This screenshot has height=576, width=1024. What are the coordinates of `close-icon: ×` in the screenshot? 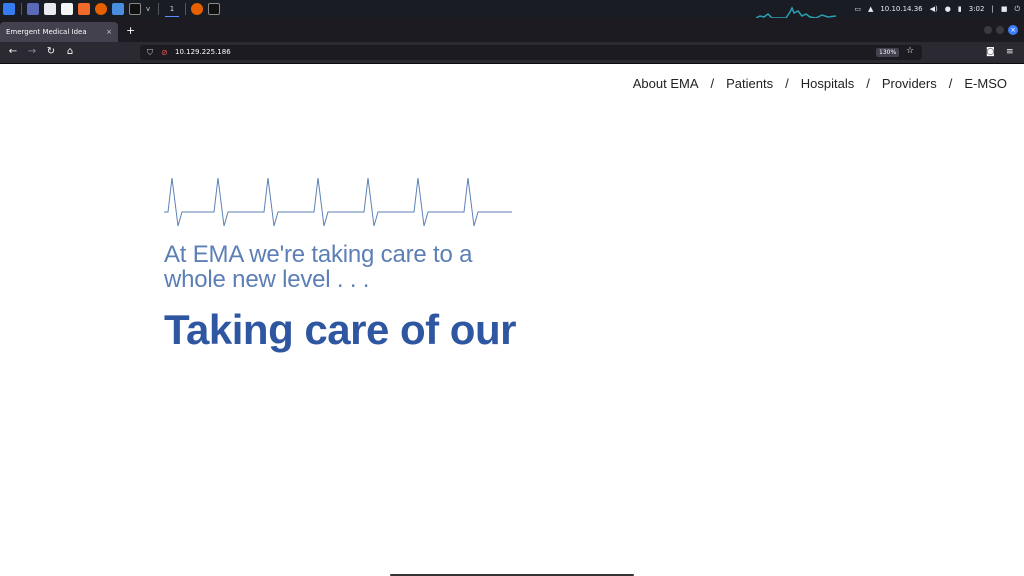 It's located at (109, 32).